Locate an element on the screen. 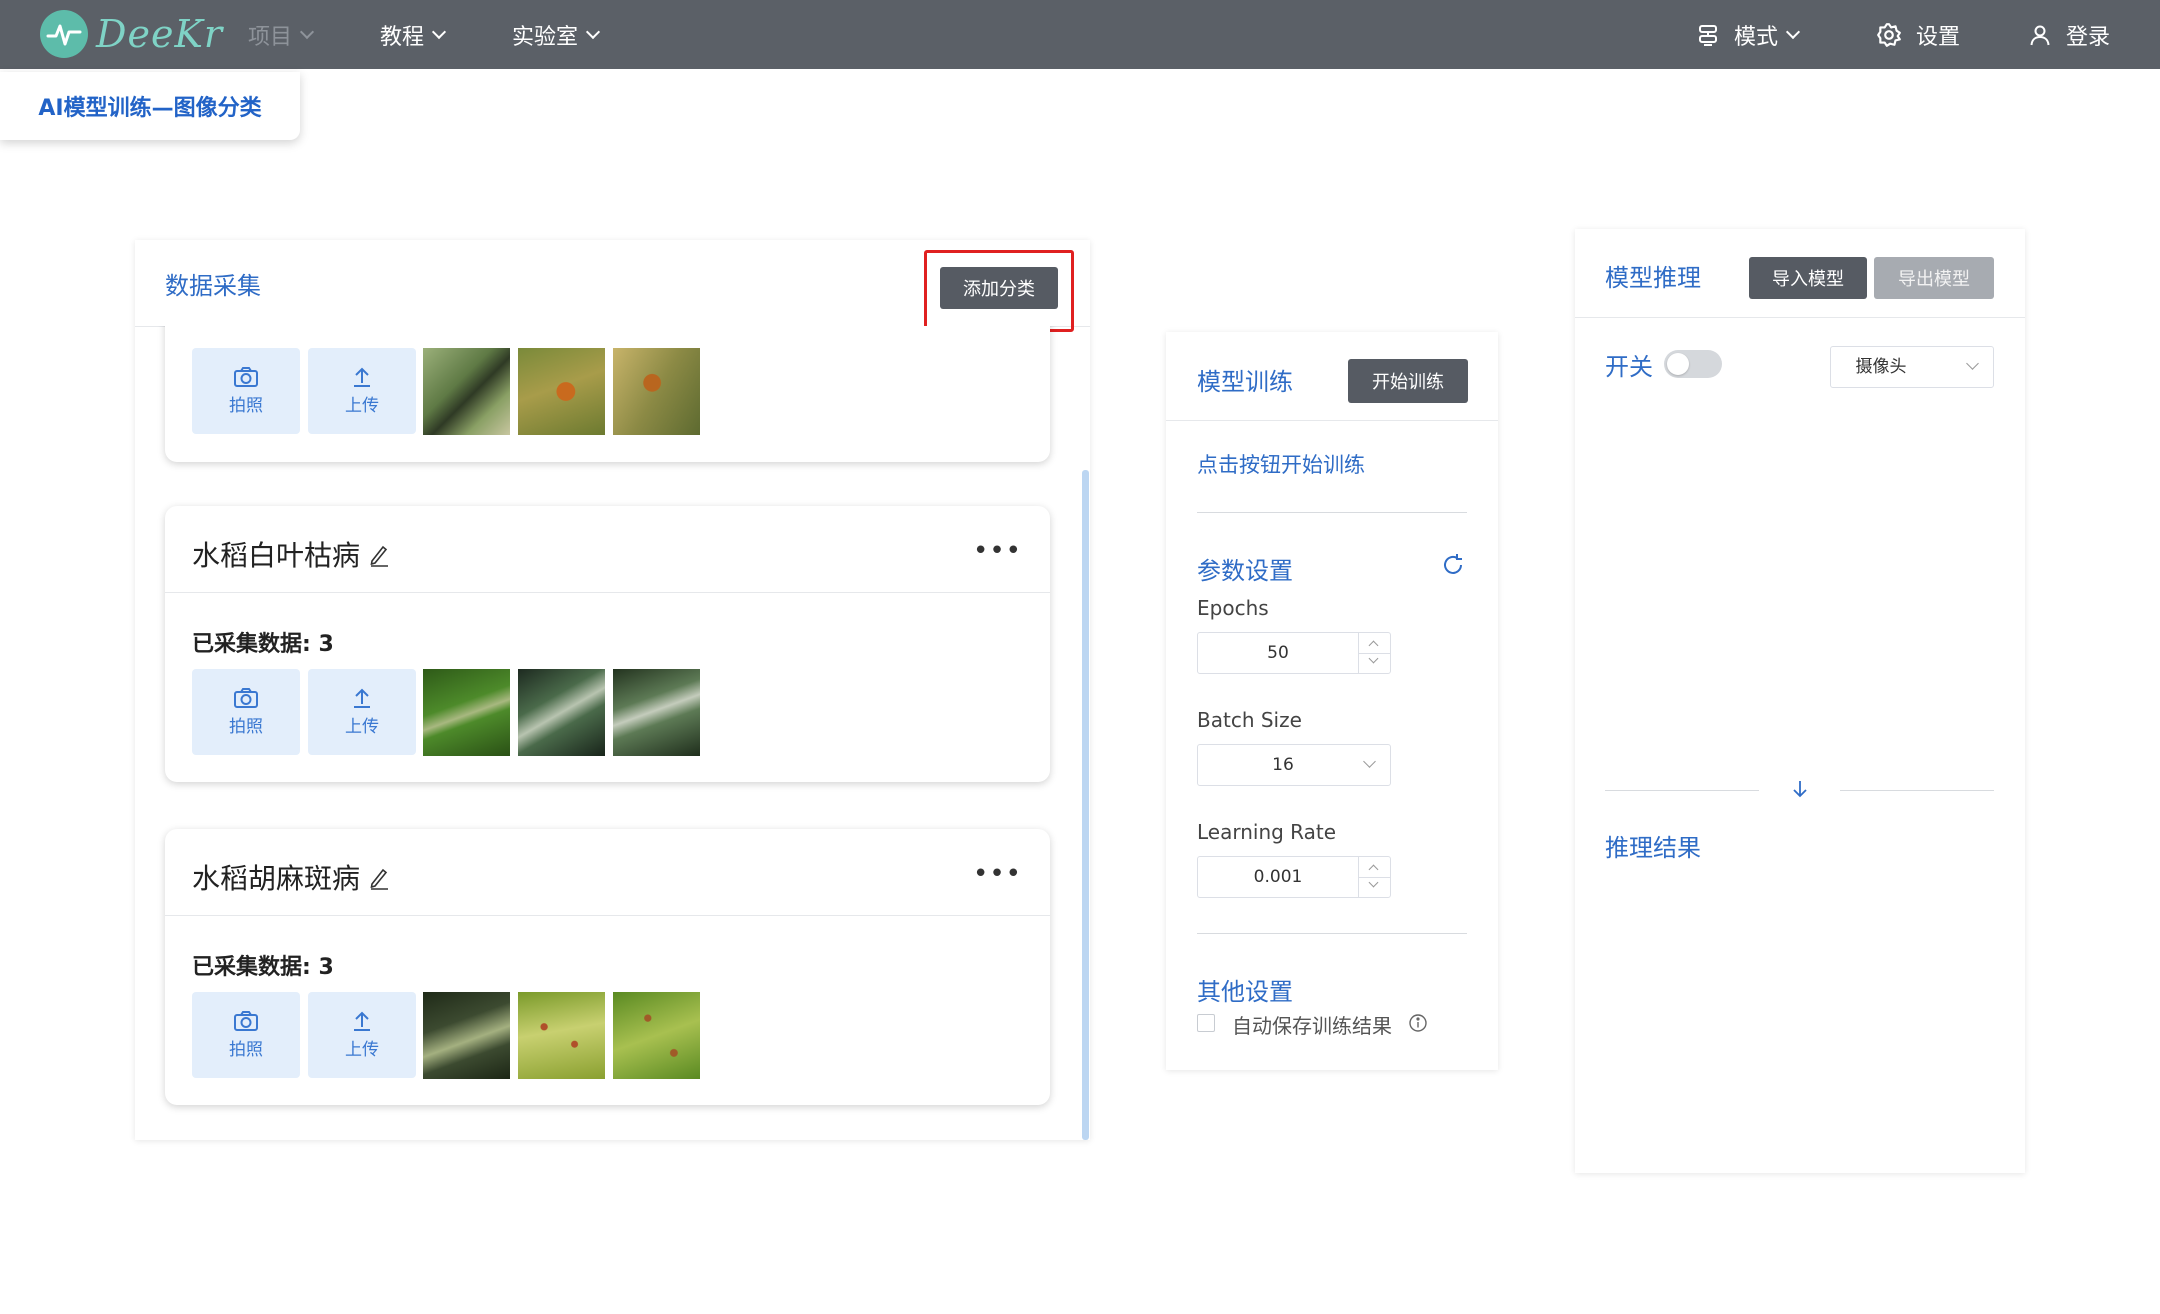 This screenshot has width=2160, height=1314. epochs-stepper: 50 is located at coordinates (1294, 653).